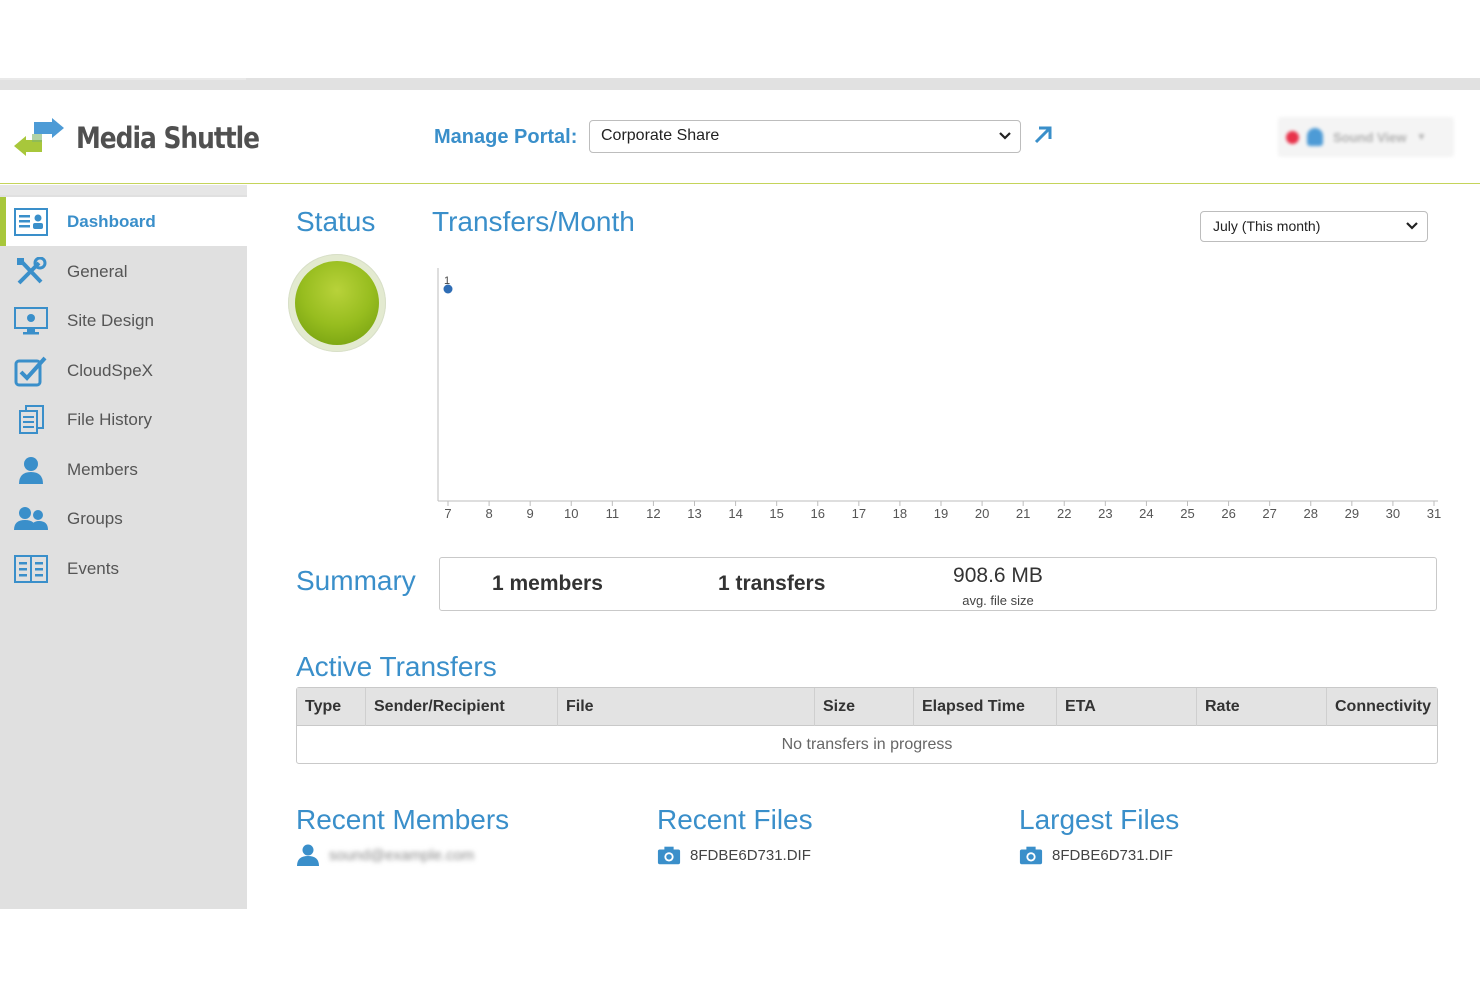 Image resolution: width=1480 pixels, height=987 pixels. Describe the element at coordinates (31, 272) in the screenshot. I see `tools-icon` at that location.